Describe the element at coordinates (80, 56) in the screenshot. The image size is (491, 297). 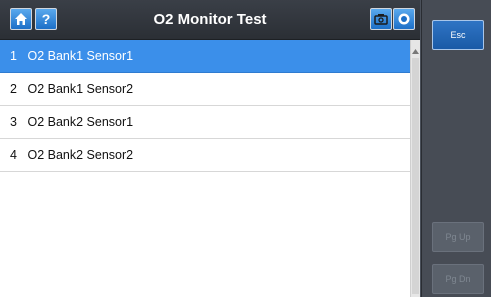
I see `item-label: O2 Bank1 Sensor1` at that location.